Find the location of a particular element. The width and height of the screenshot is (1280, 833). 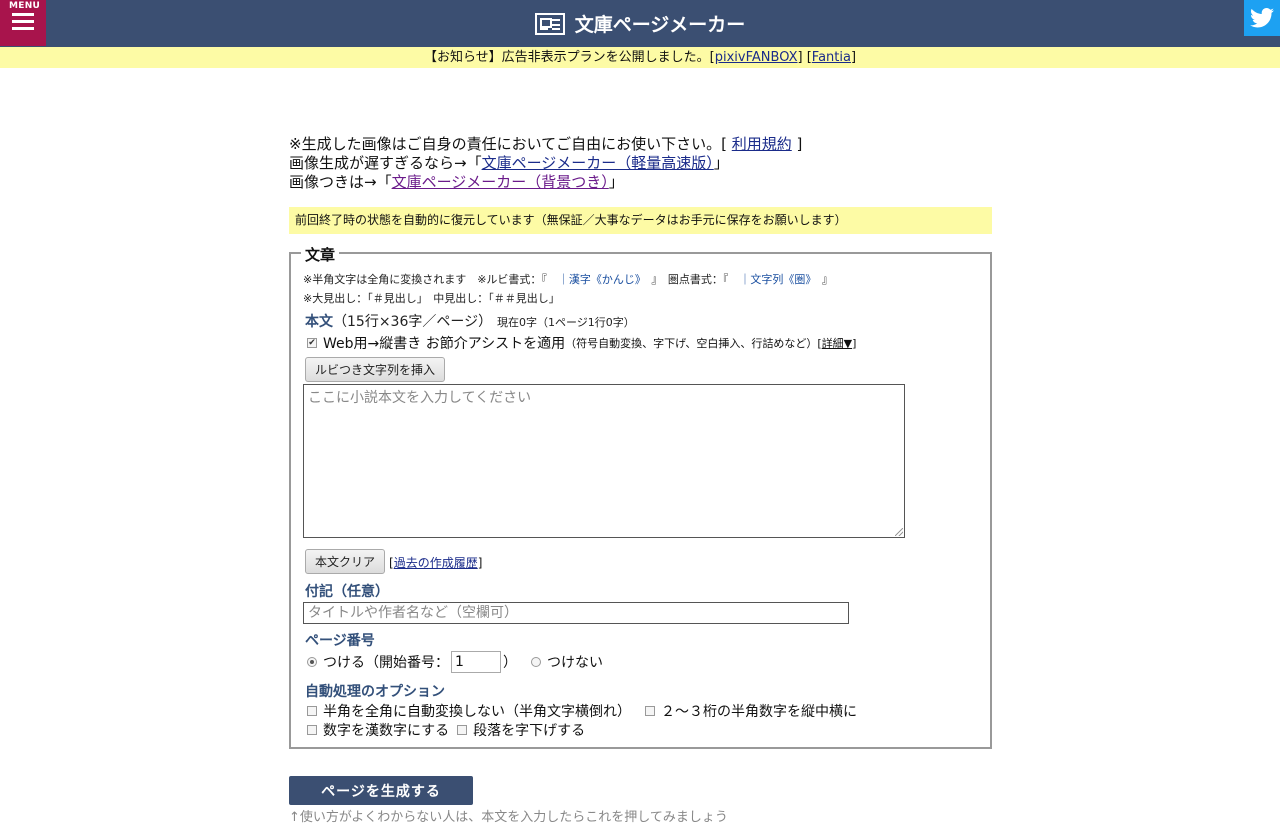

intro-line2-end: 」 is located at coordinates (721, 163).